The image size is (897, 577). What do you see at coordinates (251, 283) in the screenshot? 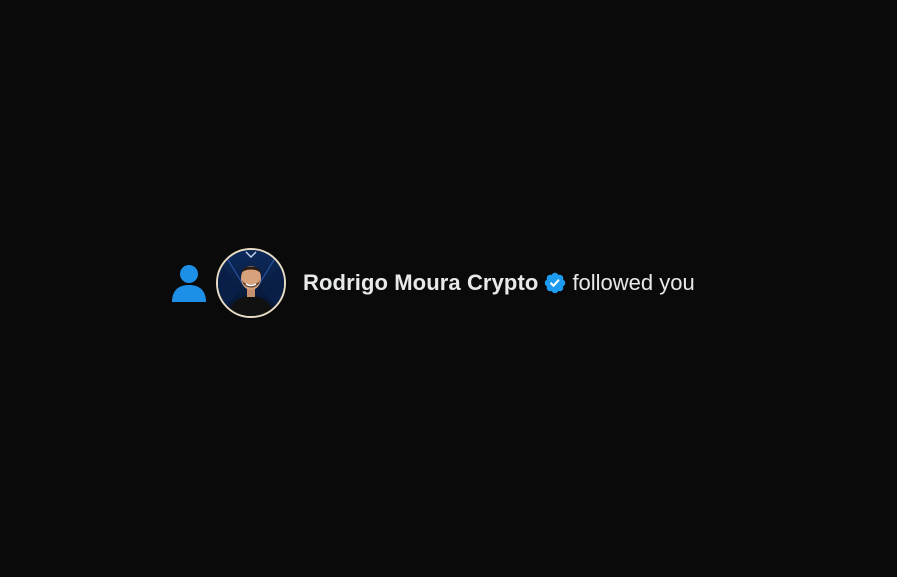
I see `user-avatar` at bounding box center [251, 283].